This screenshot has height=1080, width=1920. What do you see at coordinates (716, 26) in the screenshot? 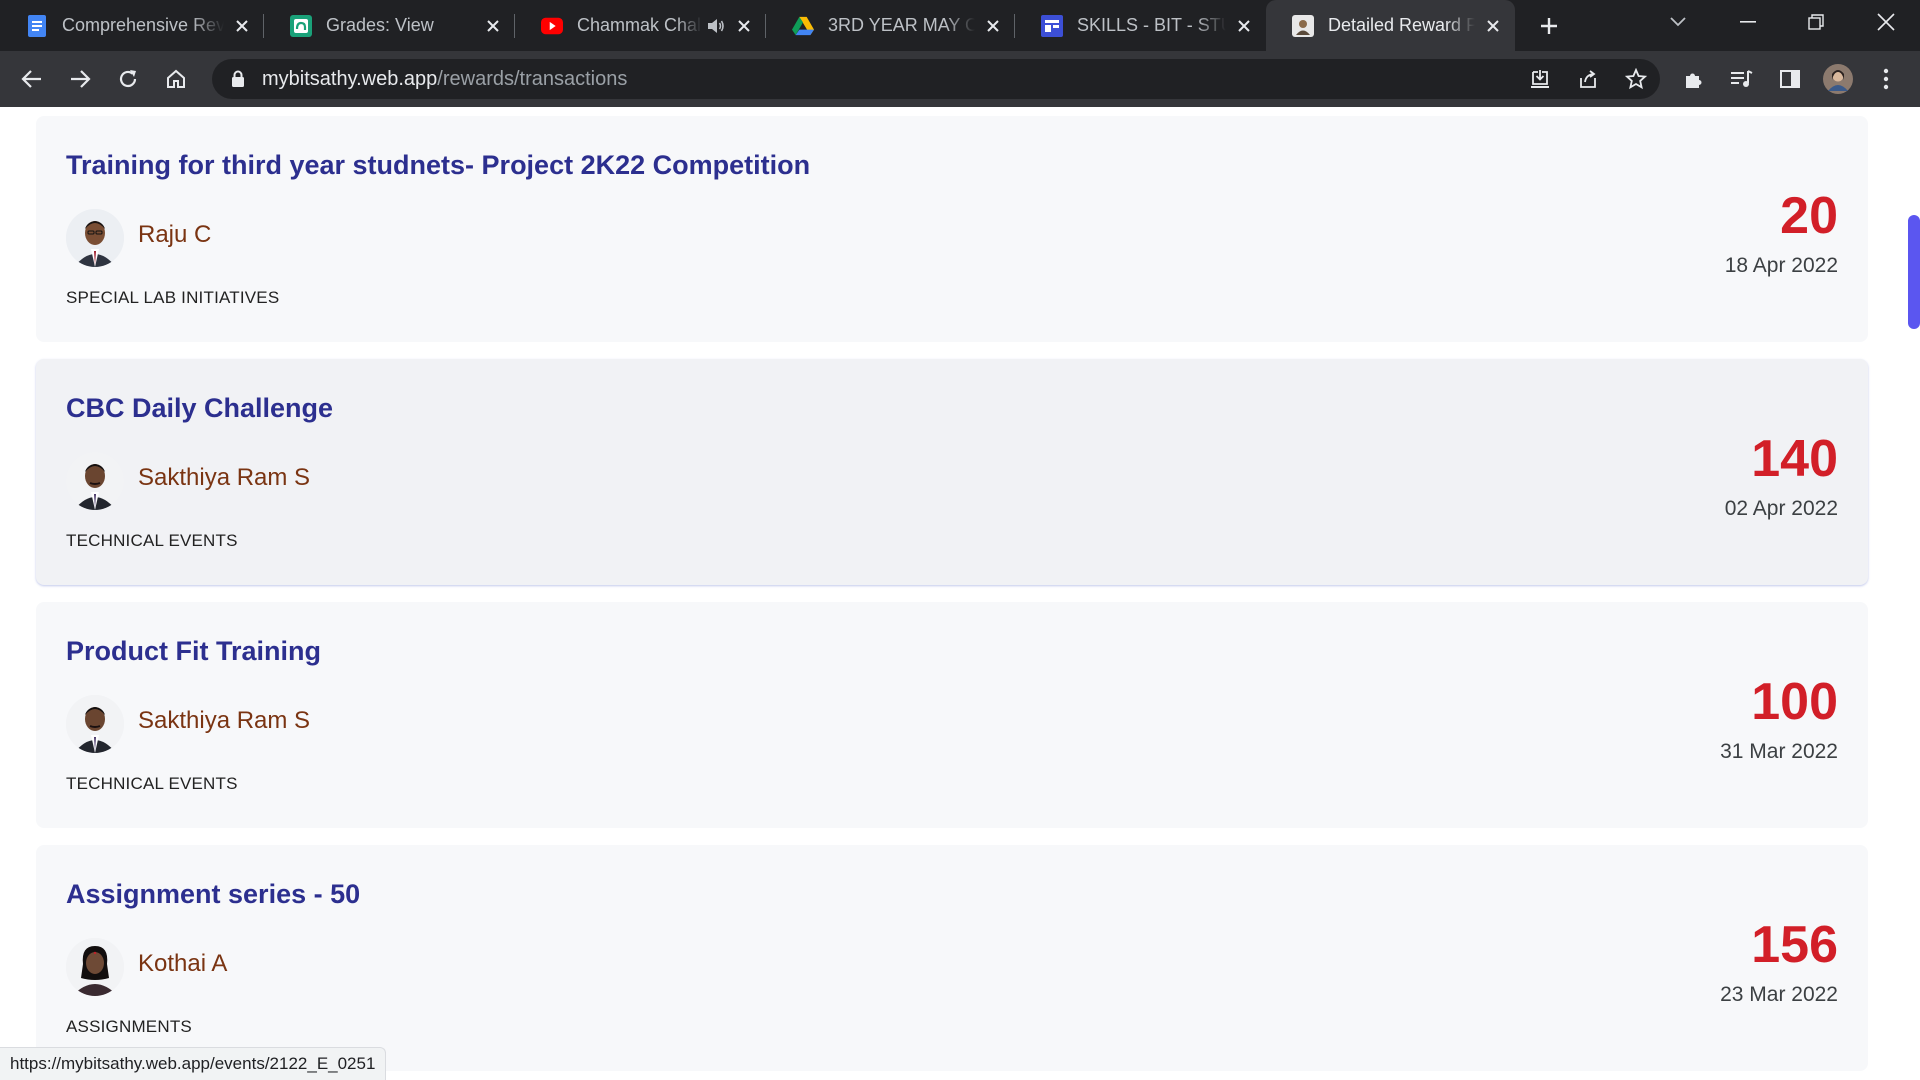
I see `speaker-audio-icon` at bounding box center [716, 26].